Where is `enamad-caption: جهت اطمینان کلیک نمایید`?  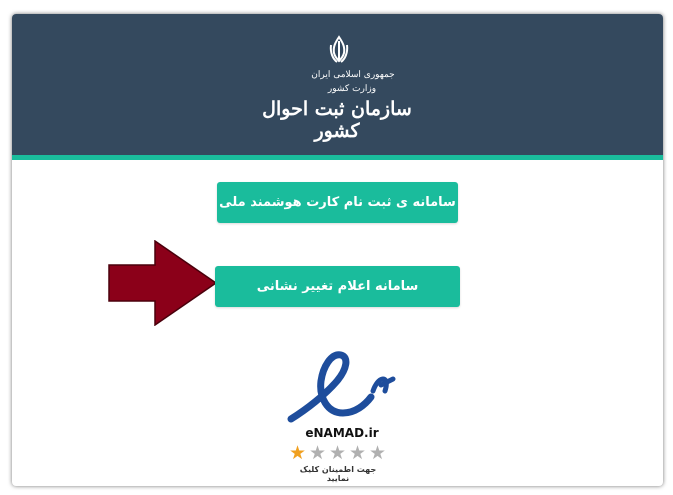 enamad-caption: جهت اطمینان کلیک نمایید is located at coordinates (338, 474).